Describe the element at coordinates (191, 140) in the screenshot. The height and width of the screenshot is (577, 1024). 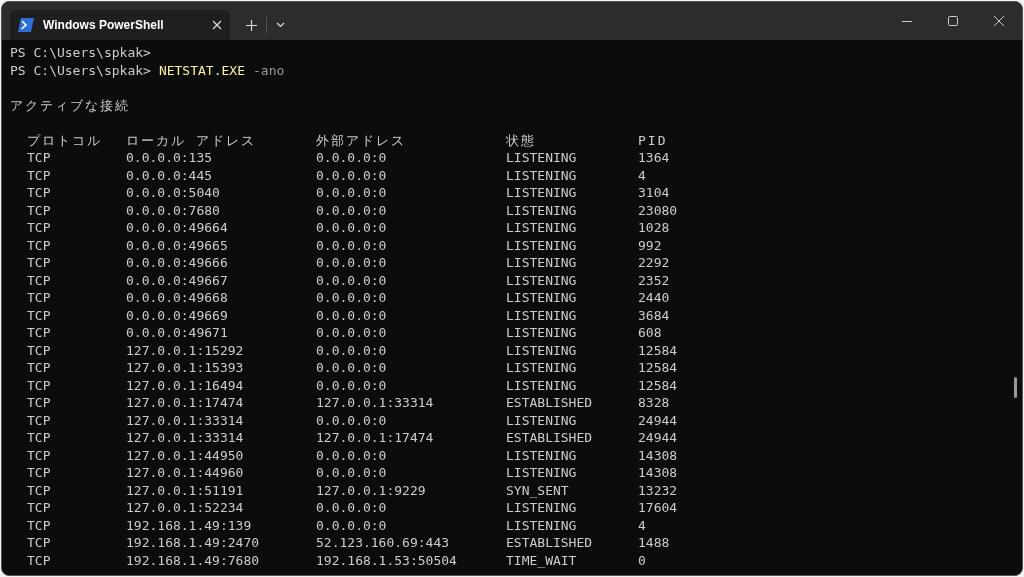
I see `column-header: ローカル アドレス` at that location.